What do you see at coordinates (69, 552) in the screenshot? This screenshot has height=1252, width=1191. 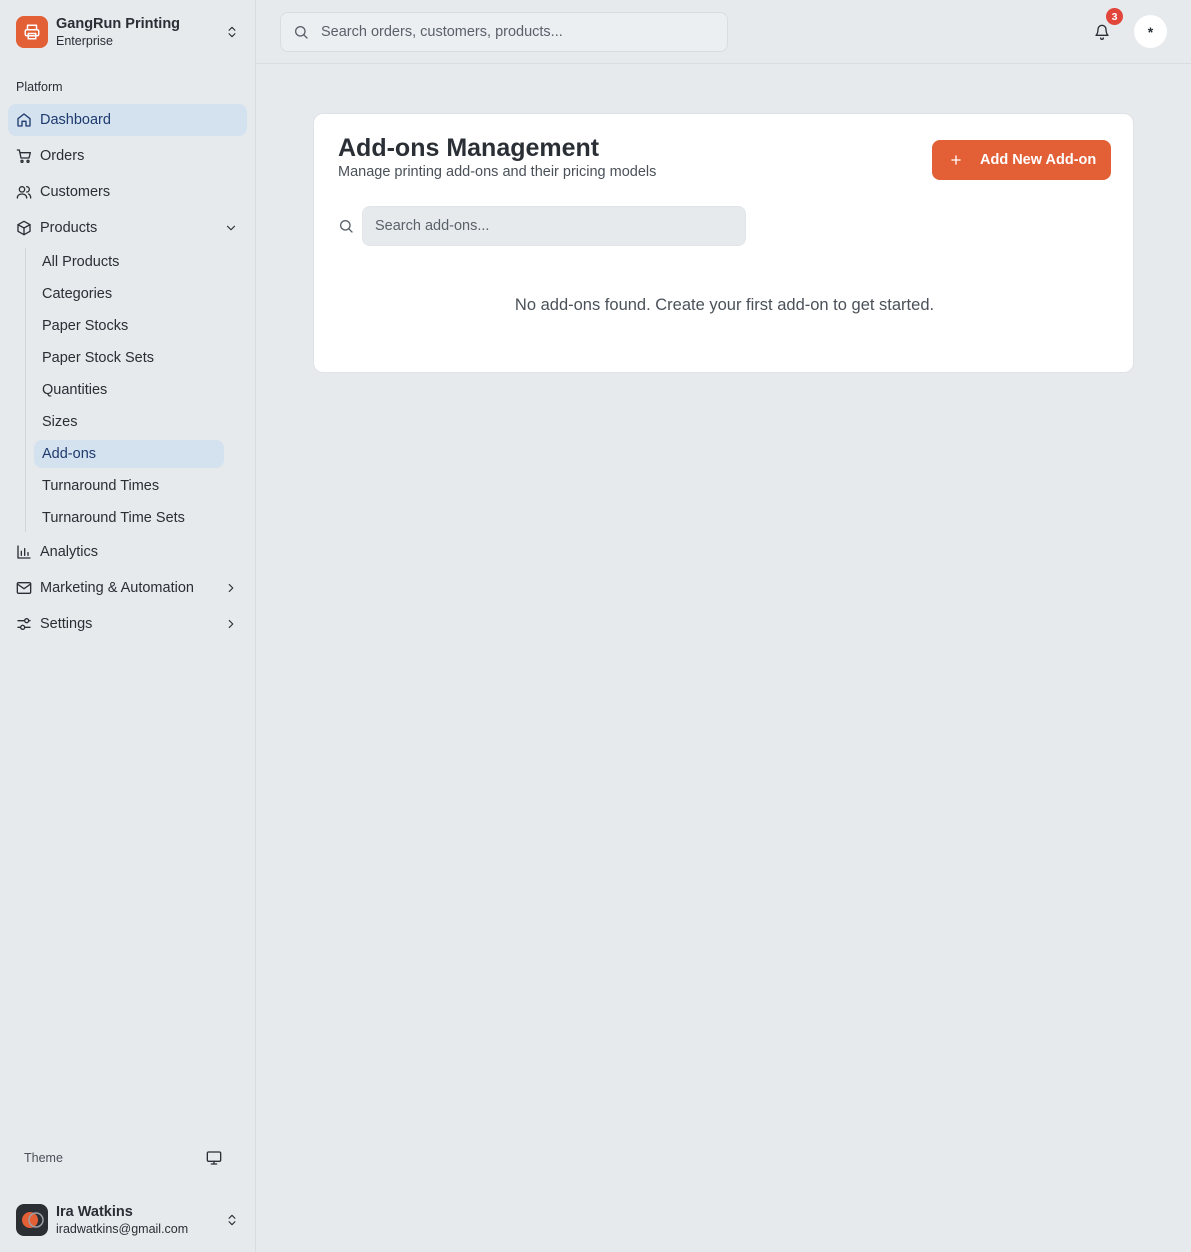 I see `sidebar-item-label: Analytics` at bounding box center [69, 552].